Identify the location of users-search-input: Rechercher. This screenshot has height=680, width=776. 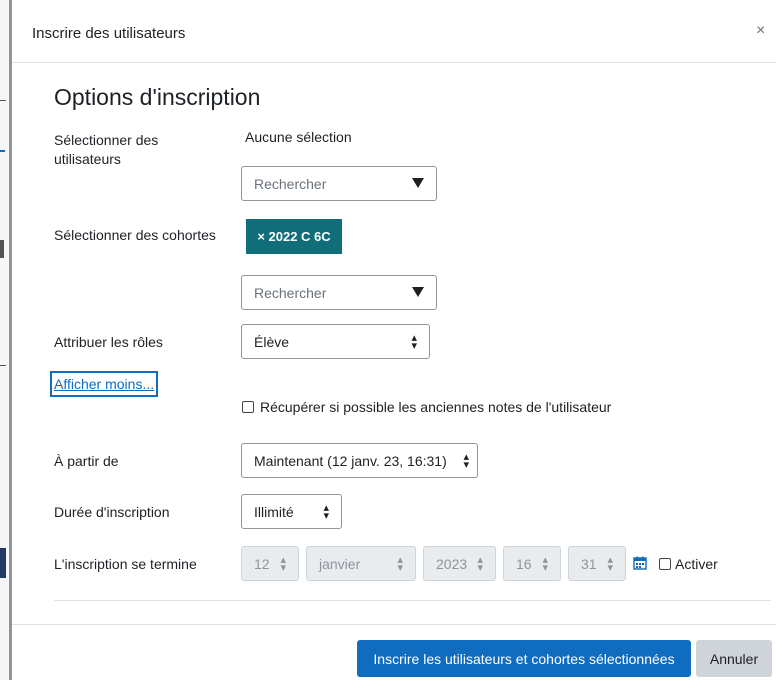
(339, 183).